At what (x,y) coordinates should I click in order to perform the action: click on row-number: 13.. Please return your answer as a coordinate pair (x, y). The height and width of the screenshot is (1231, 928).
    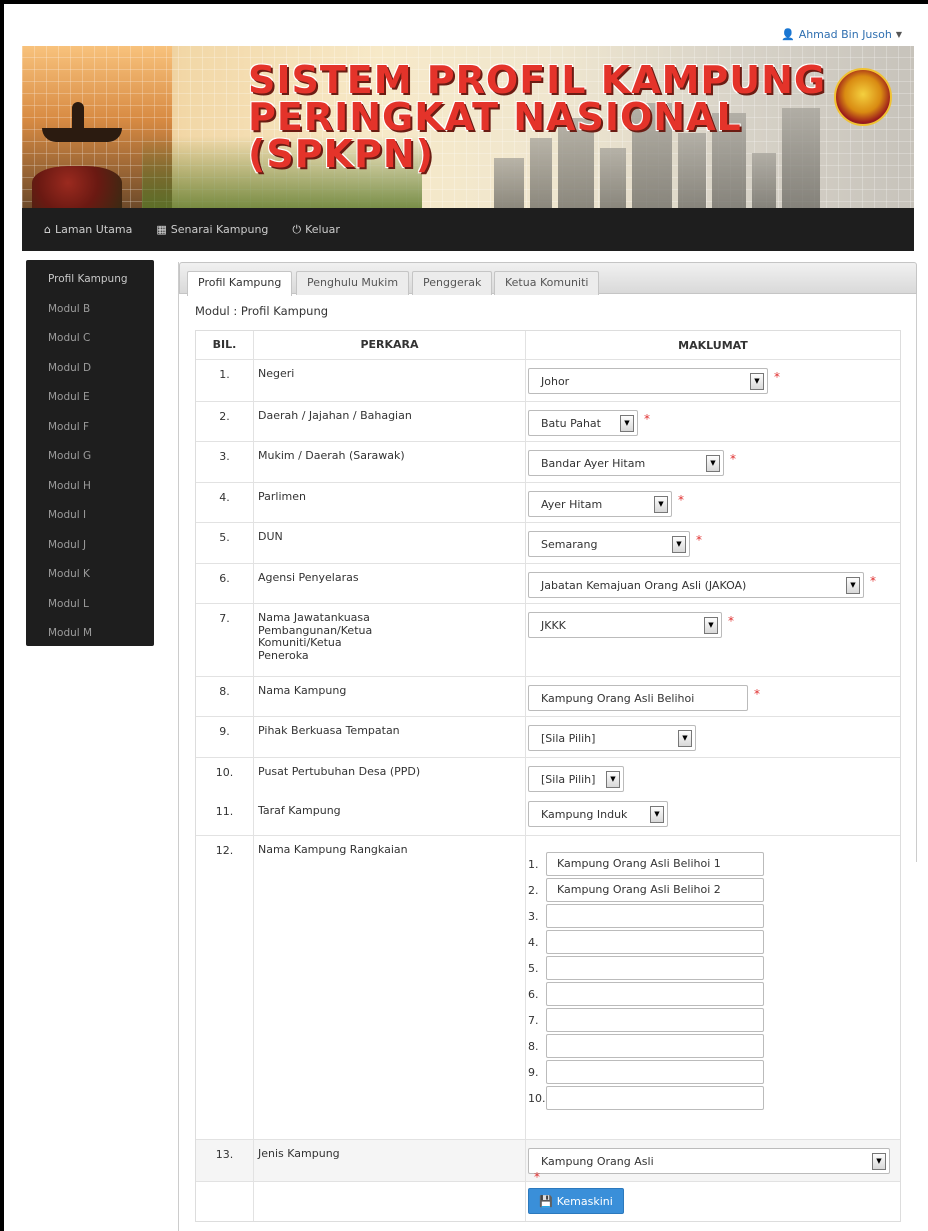
    Looking at the image, I should click on (225, 1160).